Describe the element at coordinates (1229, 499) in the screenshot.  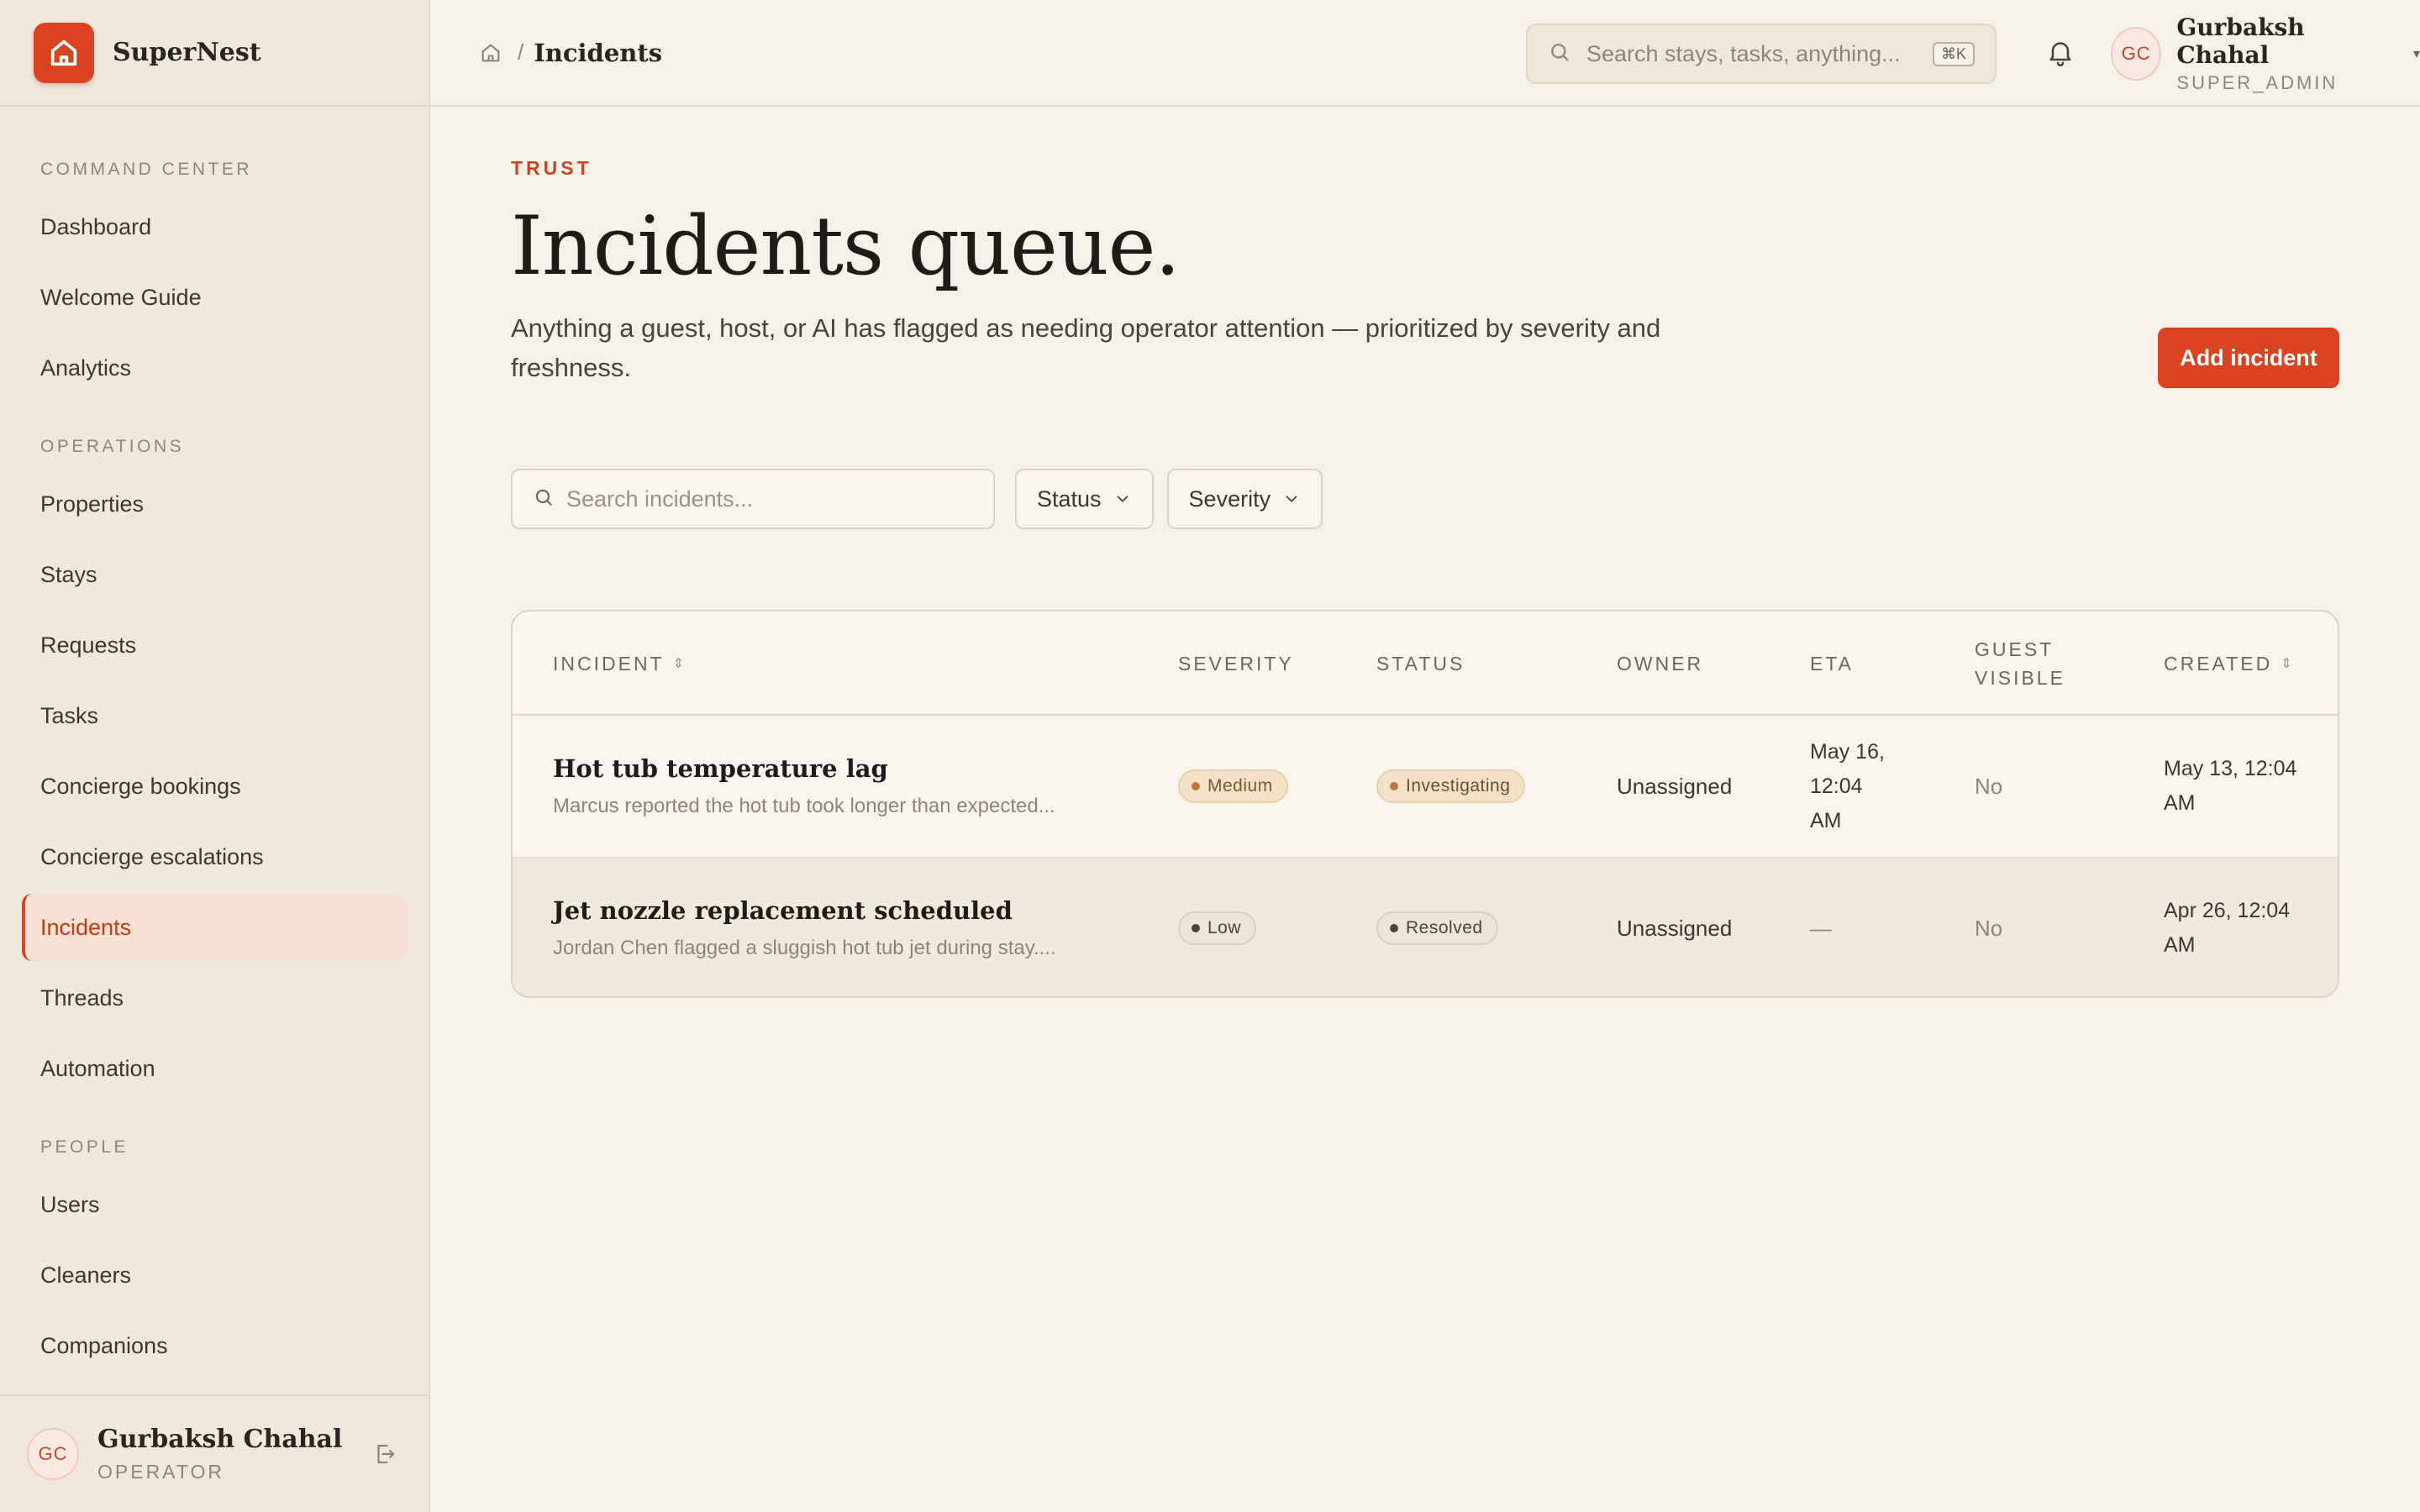
I see `severity-filter-label: Severity` at that location.